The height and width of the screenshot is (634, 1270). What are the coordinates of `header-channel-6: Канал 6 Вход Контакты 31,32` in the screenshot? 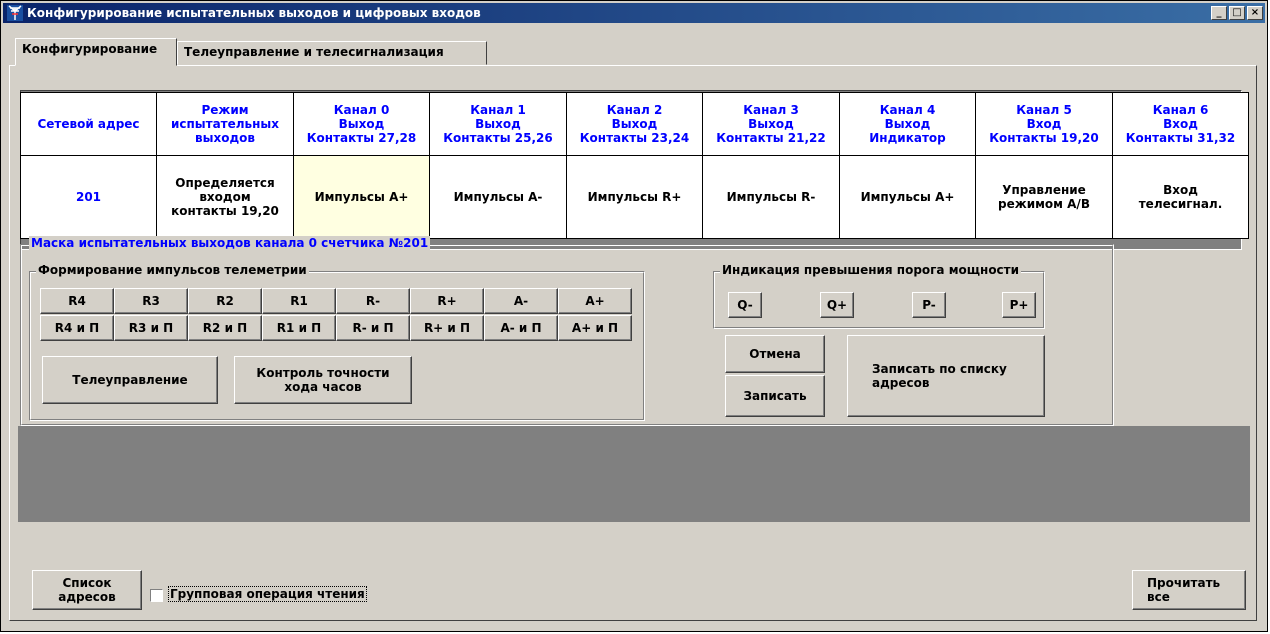 It's located at (1180, 124).